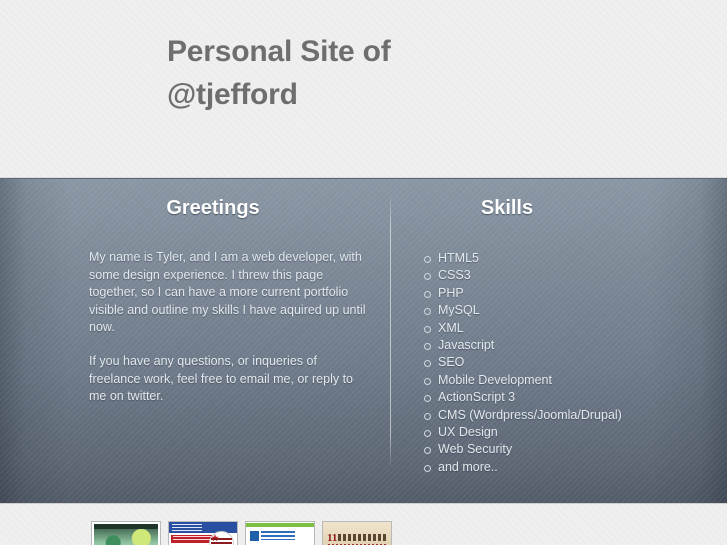 Image resolution: width=727 pixels, height=545 pixels. Describe the element at coordinates (507, 208) in the screenshot. I see `skills-heading: Skills` at that location.